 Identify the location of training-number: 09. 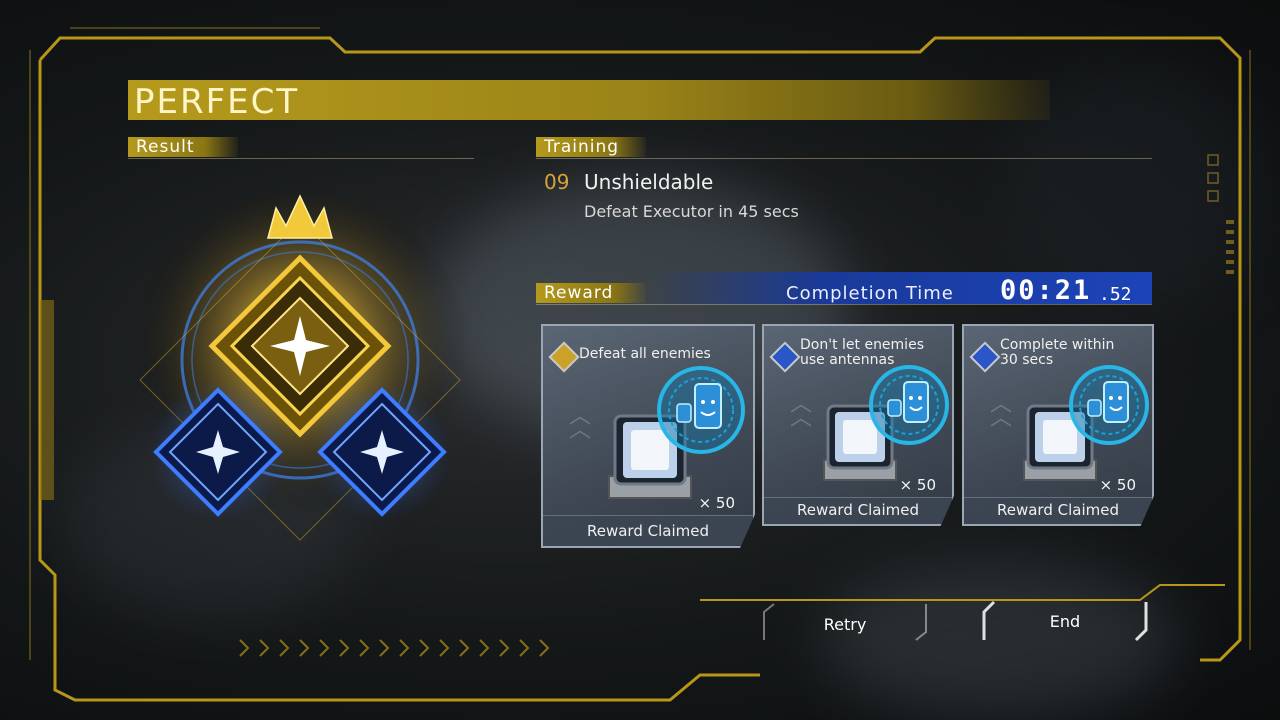
(557, 182).